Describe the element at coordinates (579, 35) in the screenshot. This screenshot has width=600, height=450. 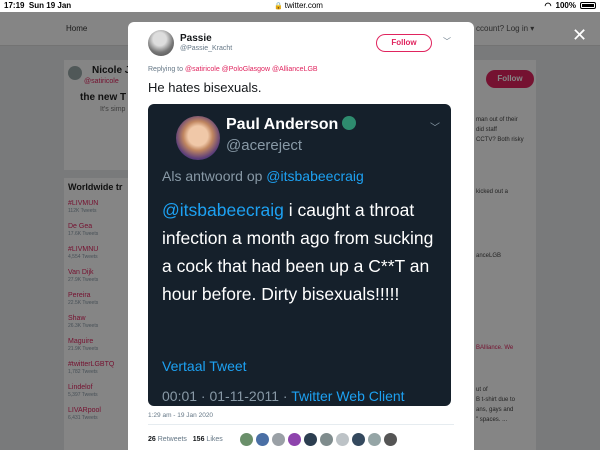
I see `close-icon: ✕` at that location.